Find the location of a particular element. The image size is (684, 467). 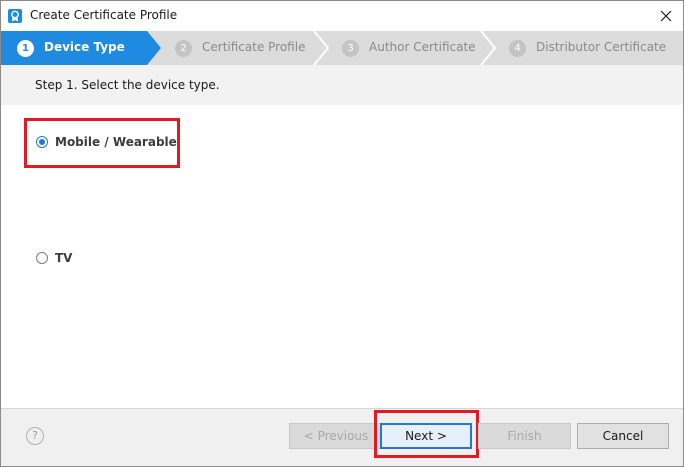

step-number: 2 is located at coordinates (183, 48).